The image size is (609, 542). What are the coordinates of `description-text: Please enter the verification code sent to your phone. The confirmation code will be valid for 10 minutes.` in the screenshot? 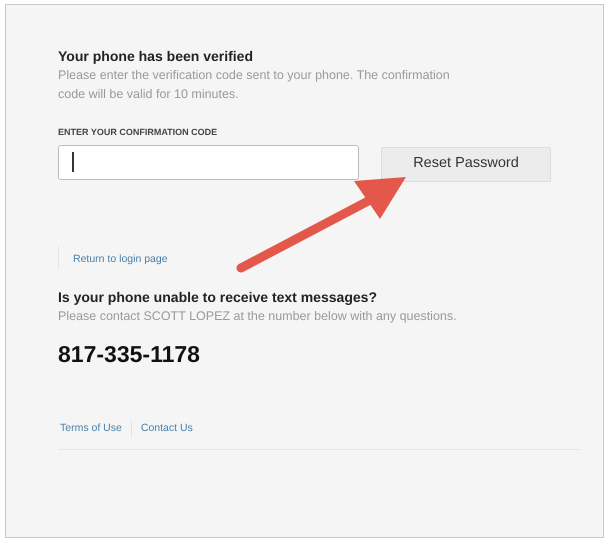 It's located at (254, 85).